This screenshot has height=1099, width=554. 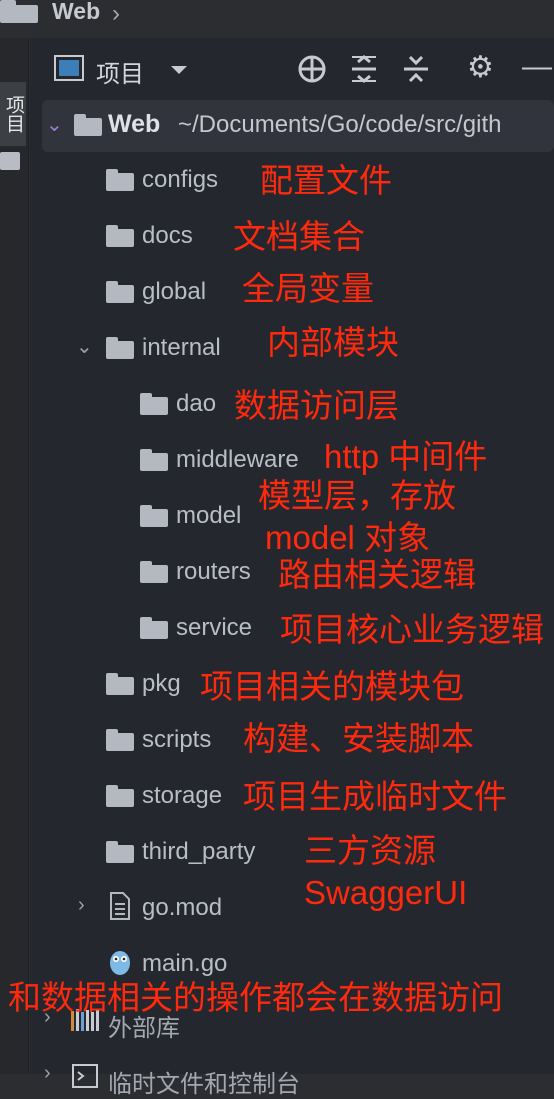 I want to click on view-dropdown-icon, so click(x=179, y=70).